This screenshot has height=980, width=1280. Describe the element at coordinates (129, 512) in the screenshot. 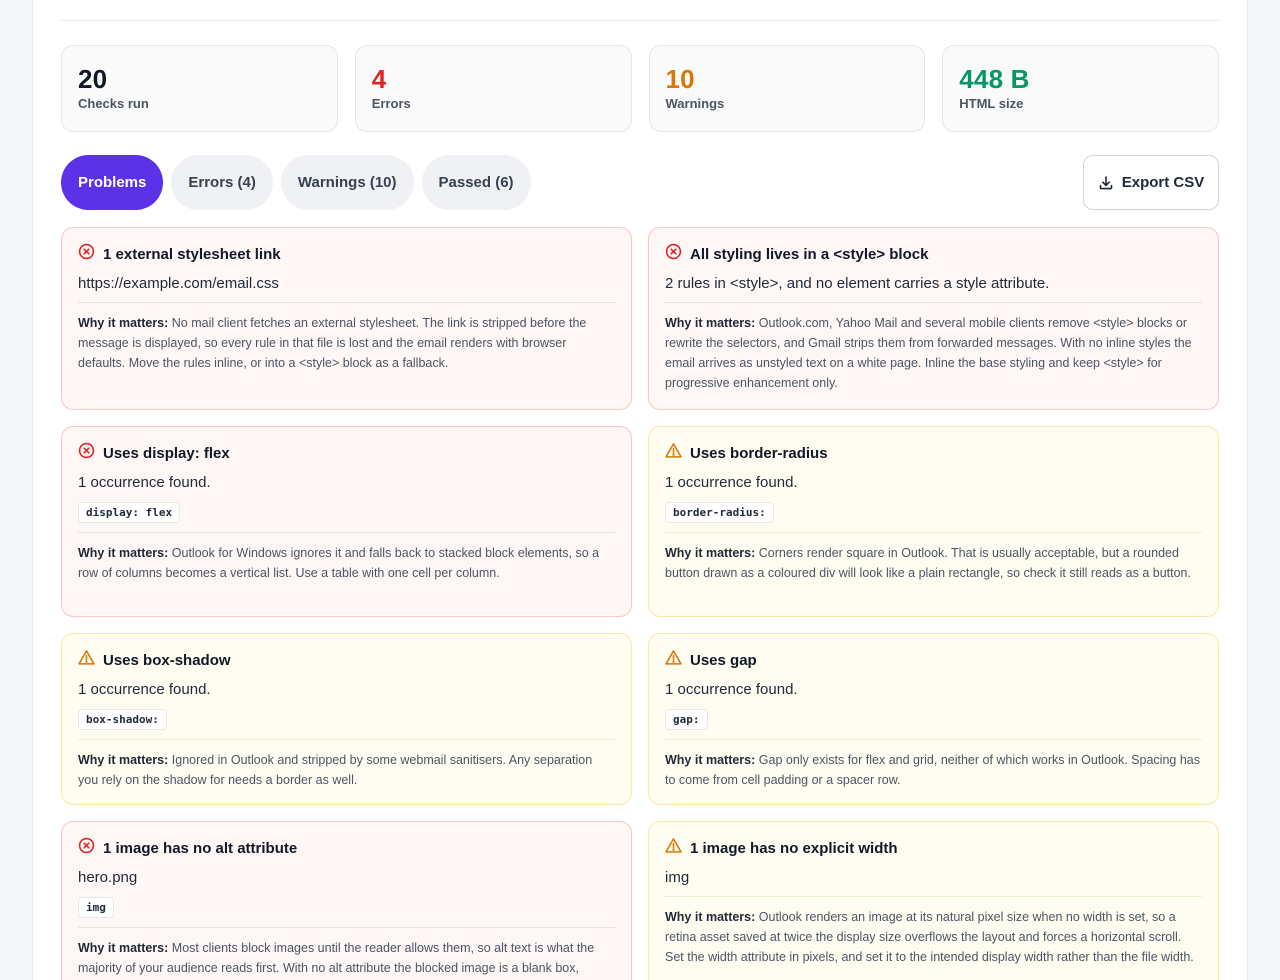

I see `code-chip: display: flex` at that location.